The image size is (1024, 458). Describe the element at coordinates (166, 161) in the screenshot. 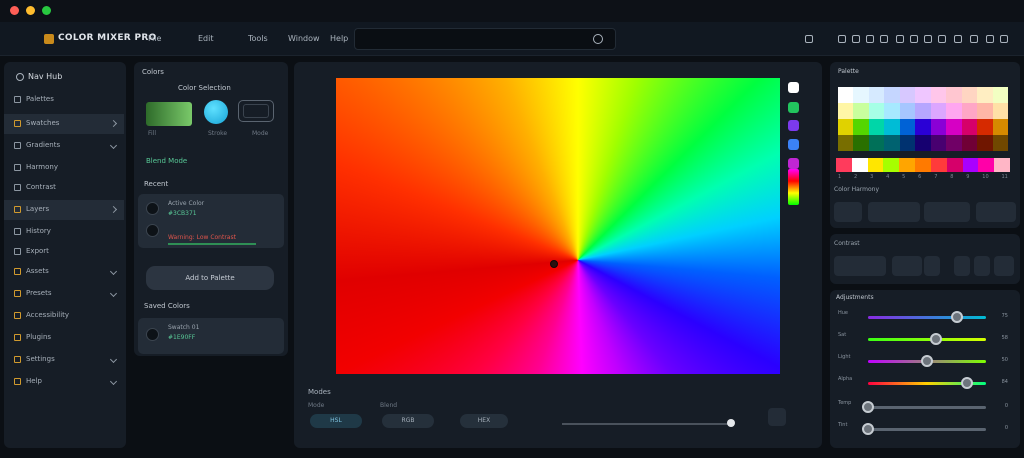

I see `blend-mode-option: Blend Mode` at that location.